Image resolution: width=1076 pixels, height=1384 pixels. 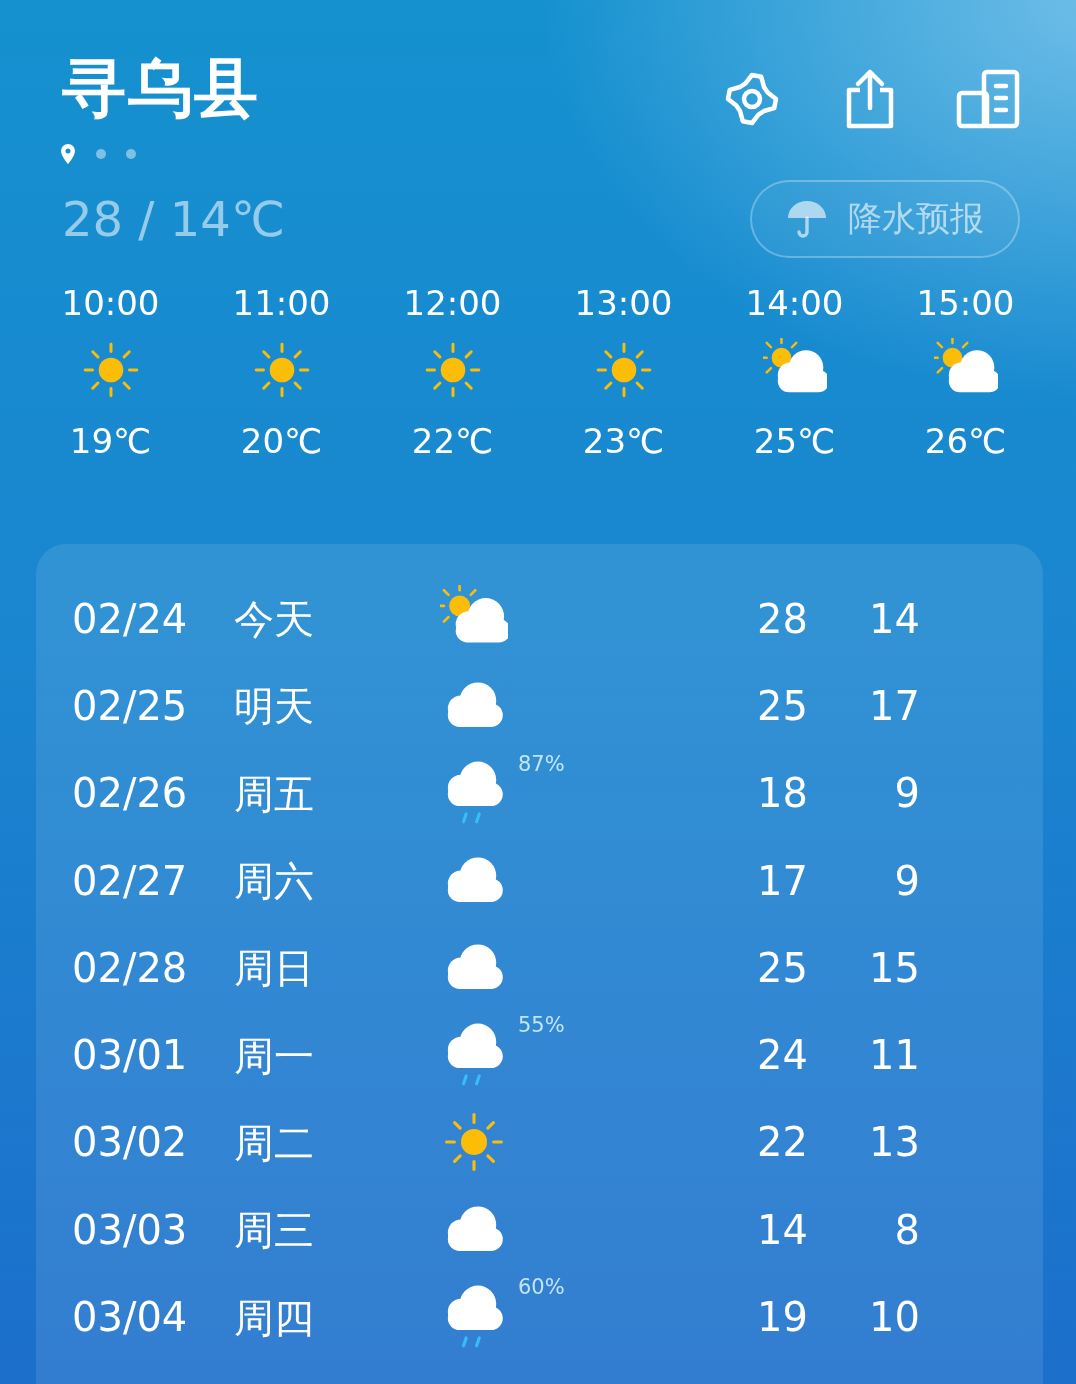 I want to click on precipitation-chance: 87%, so click(x=541, y=763).